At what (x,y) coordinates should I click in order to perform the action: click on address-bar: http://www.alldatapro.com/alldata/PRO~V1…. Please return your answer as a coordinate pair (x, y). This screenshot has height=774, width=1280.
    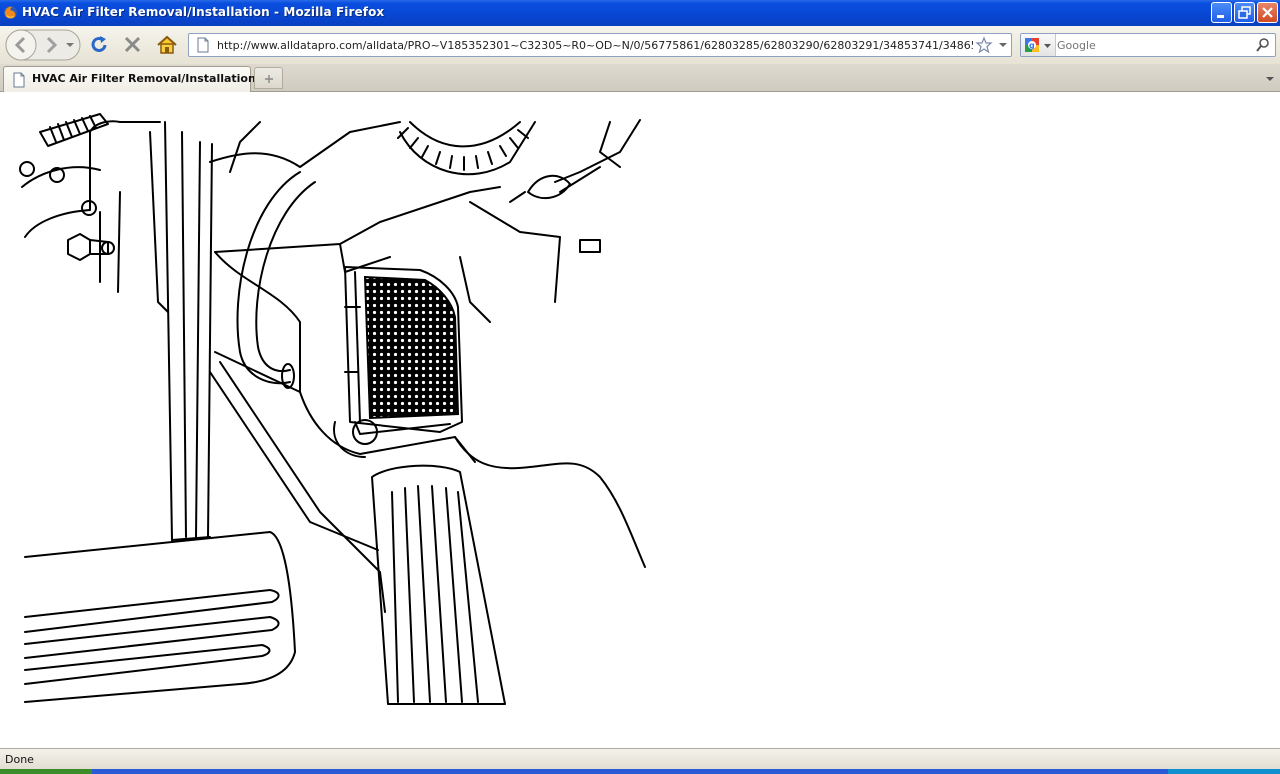
    Looking at the image, I should click on (600, 45).